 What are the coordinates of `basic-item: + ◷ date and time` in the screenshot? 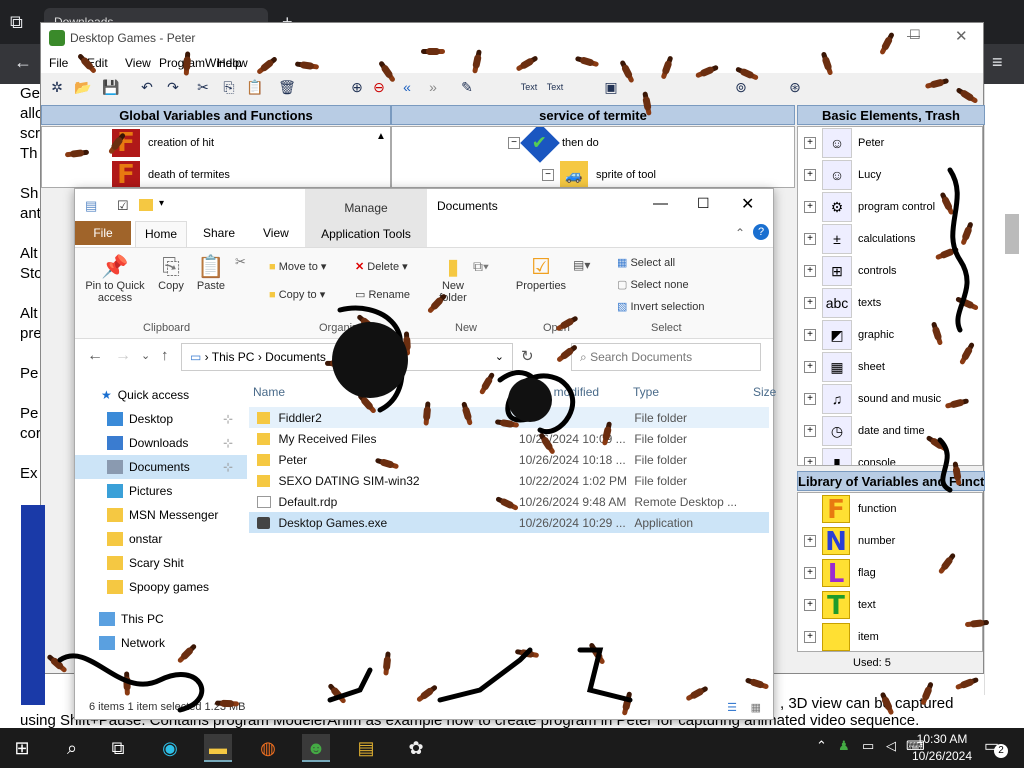 It's located at (890, 431).